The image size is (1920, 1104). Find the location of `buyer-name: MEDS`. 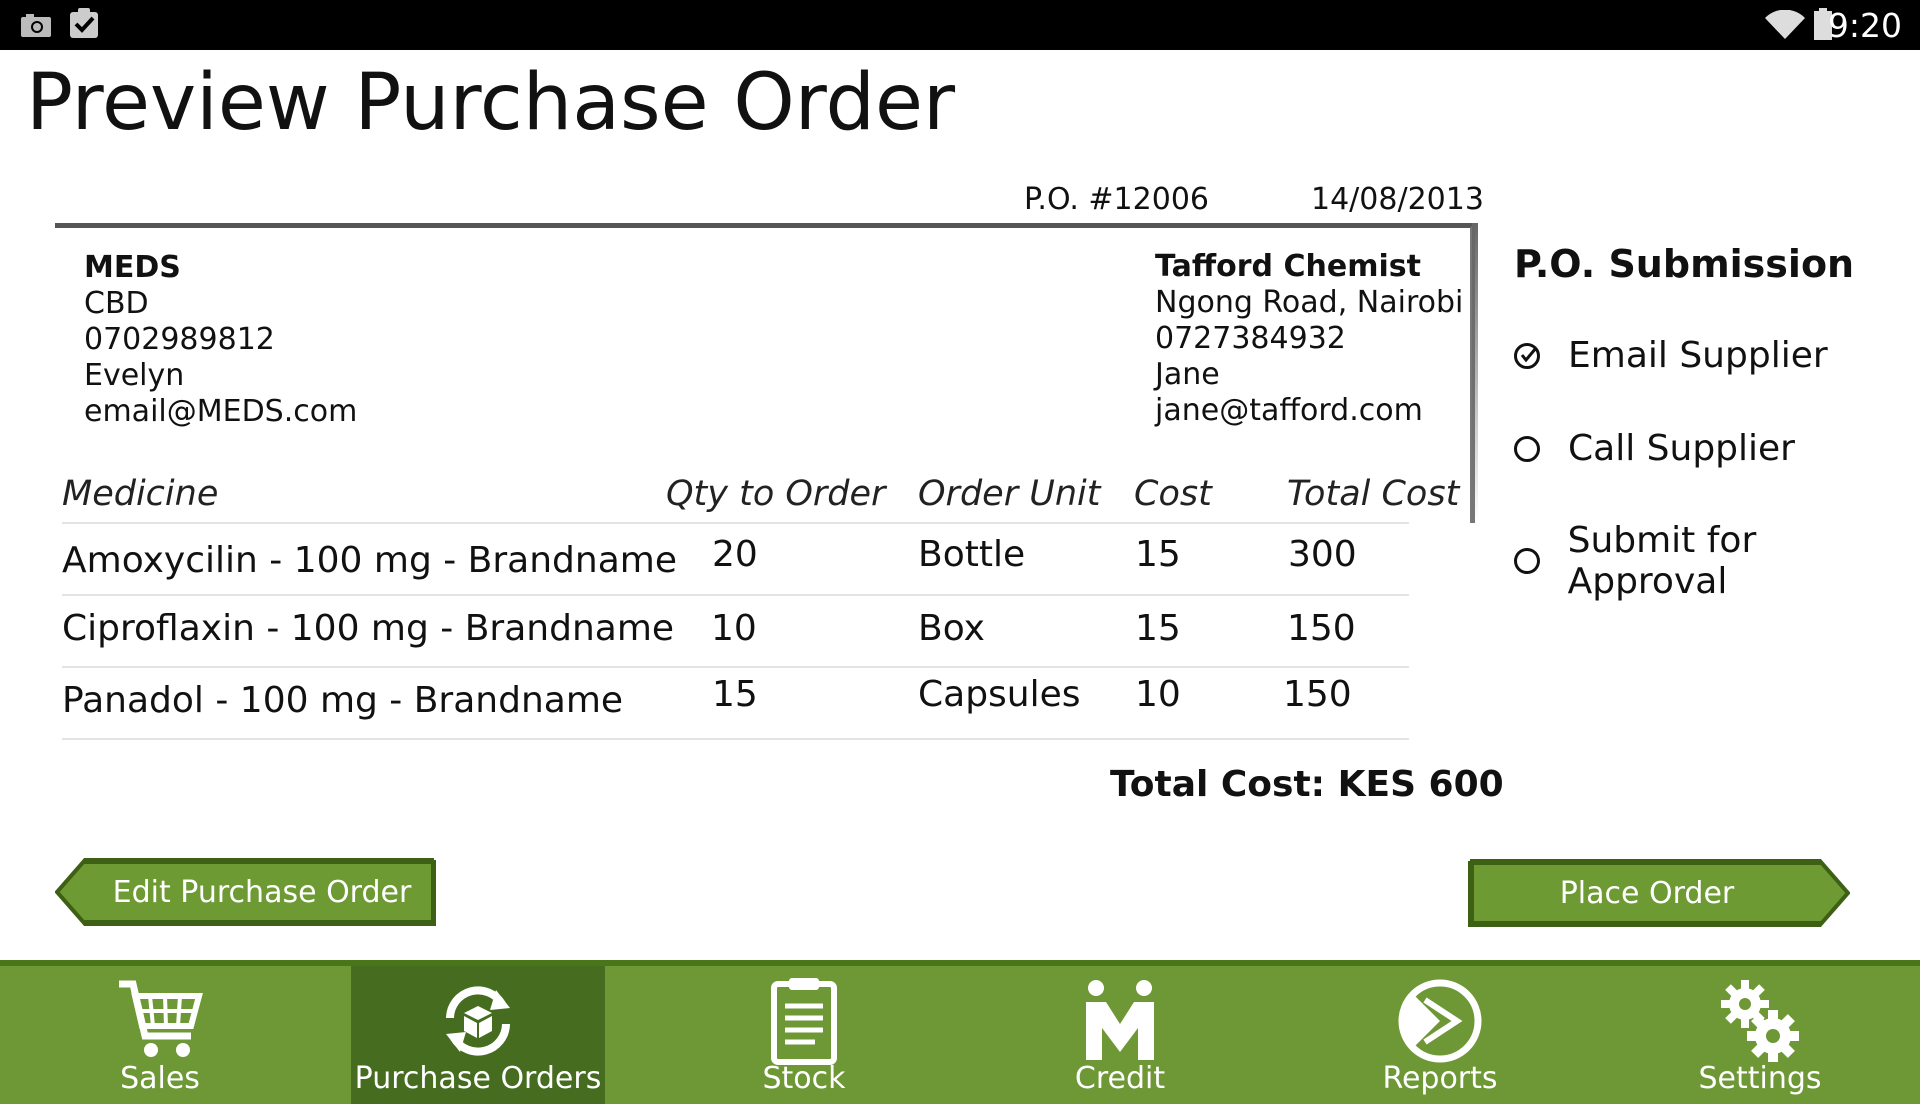

buyer-name: MEDS is located at coordinates (132, 267).